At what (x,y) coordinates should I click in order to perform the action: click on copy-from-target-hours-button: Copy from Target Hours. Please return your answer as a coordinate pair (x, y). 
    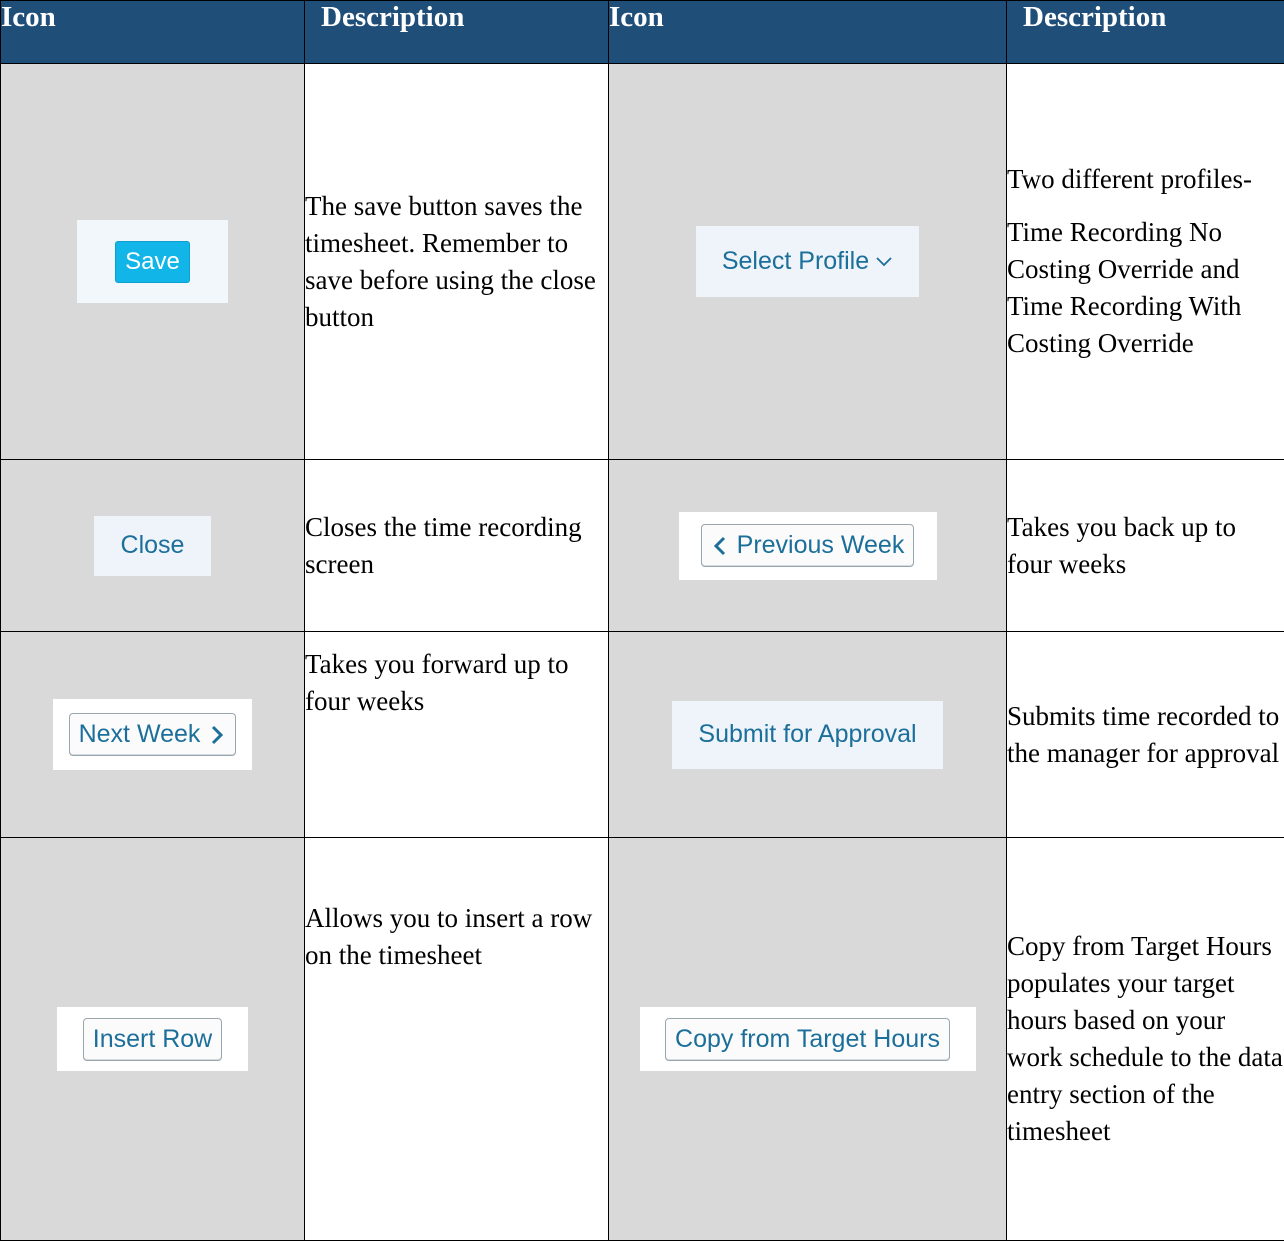
    Looking at the image, I should click on (807, 1039).